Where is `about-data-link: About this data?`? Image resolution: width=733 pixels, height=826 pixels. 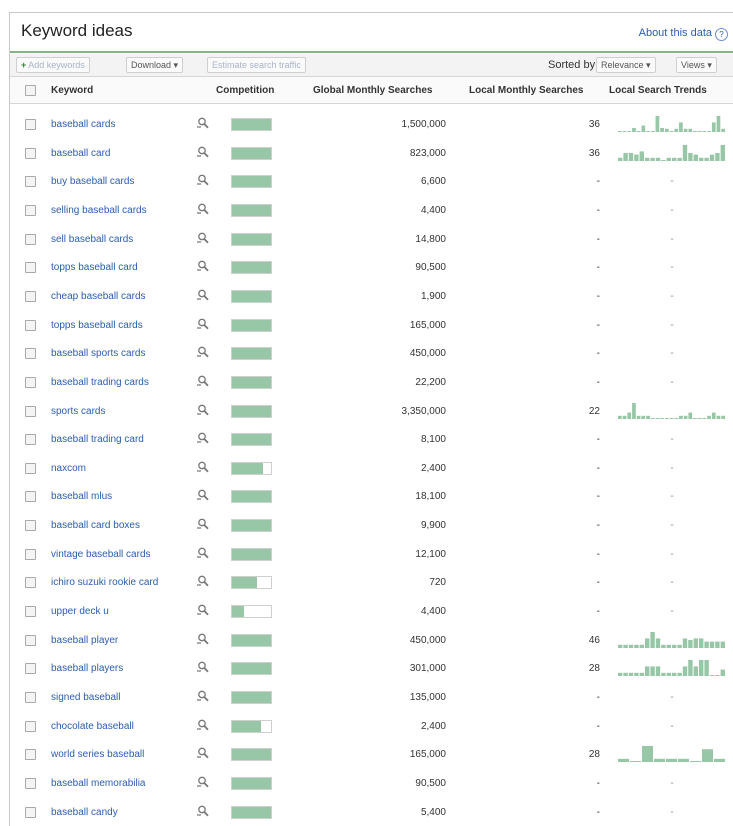
about-data-link: About this data? is located at coordinates (683, 34).